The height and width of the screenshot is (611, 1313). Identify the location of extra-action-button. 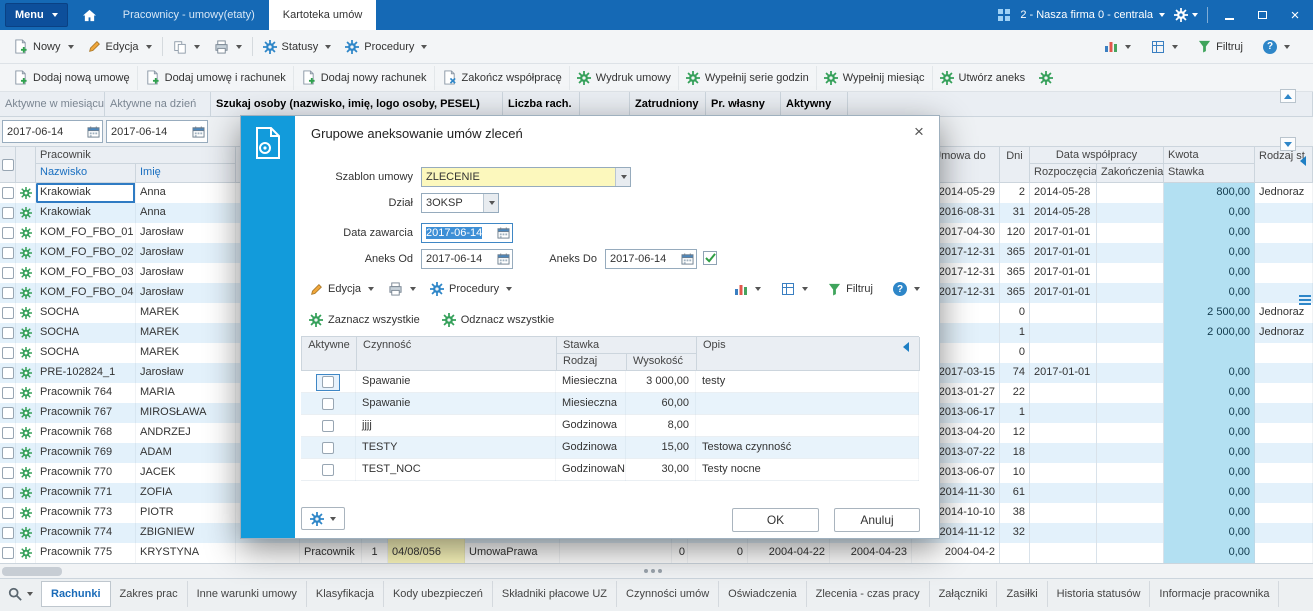
(1046, 78).